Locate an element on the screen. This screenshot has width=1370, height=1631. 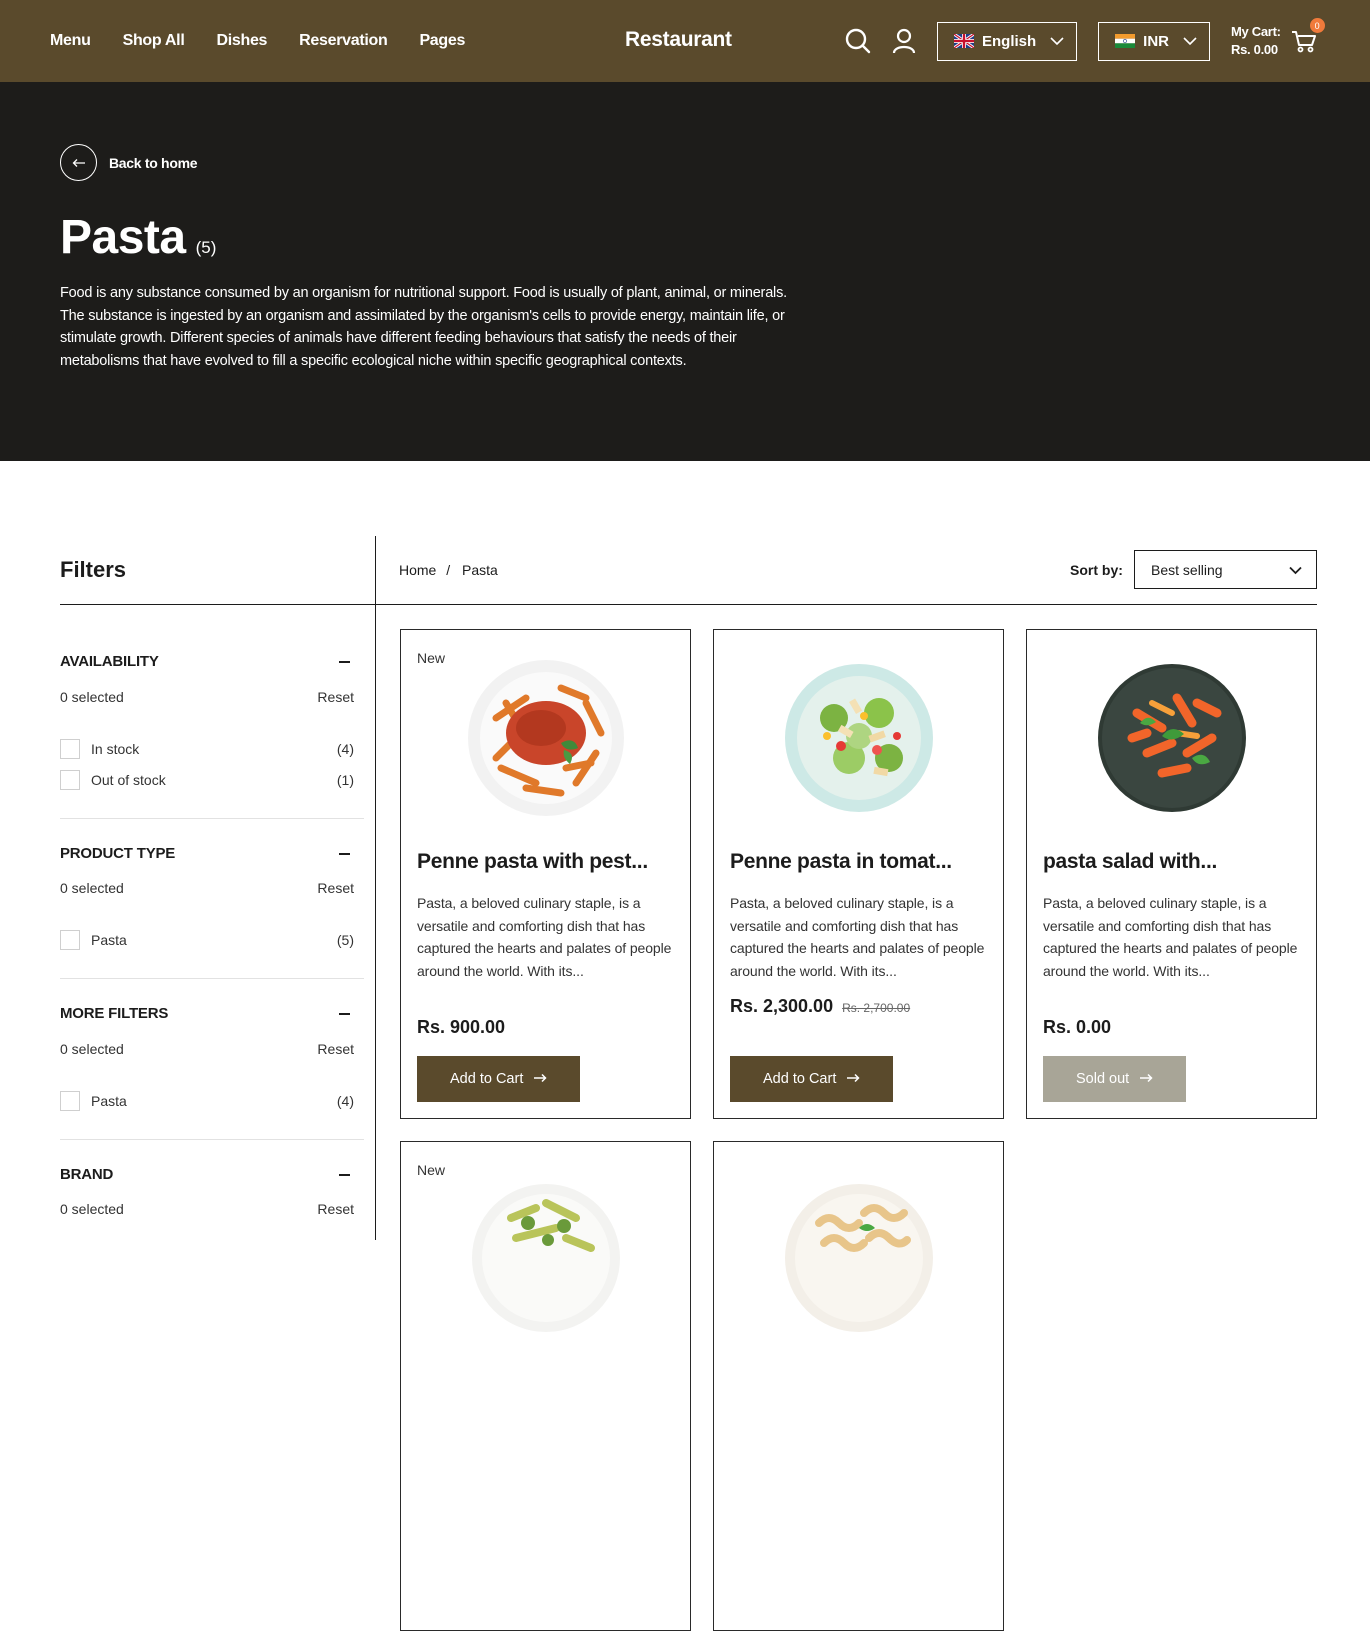
filter-group-title: PRODUCT TYPE is located at coordinates (118, 853).